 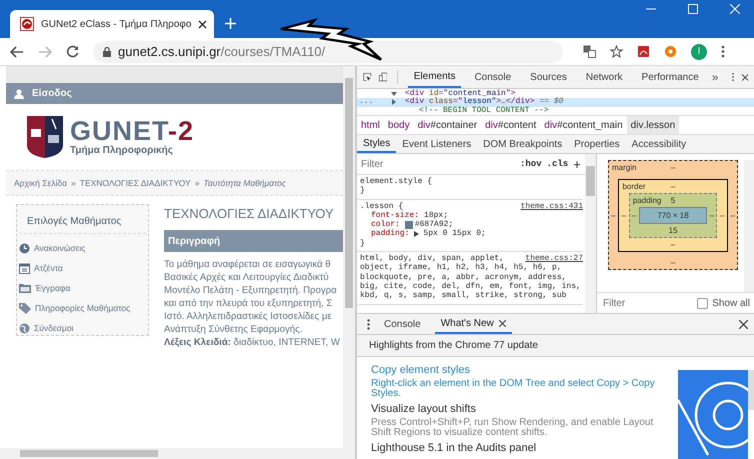 I want to click on folder-icon, so click(x=25, y=288).